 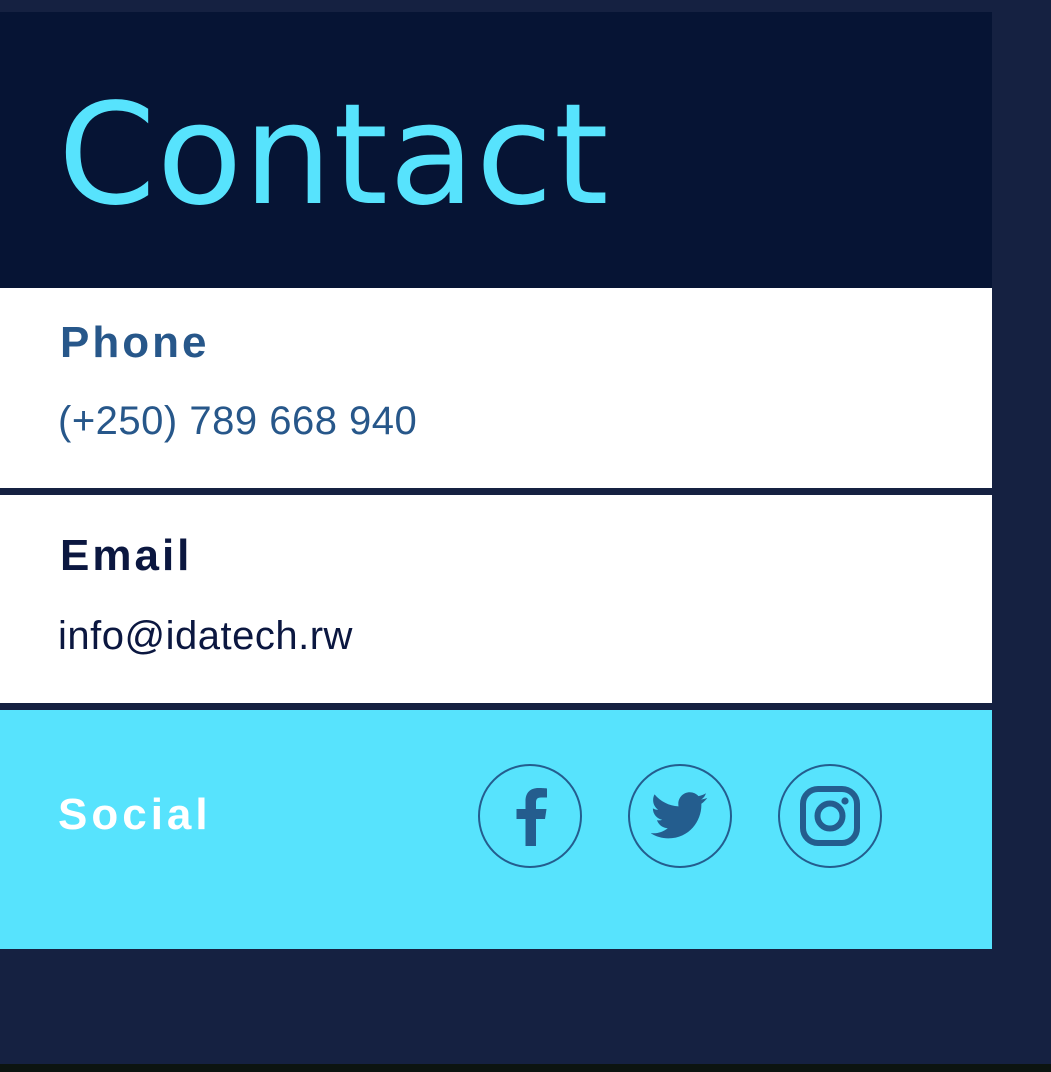 I want to click on twitter-icon, so click(x=679, y=815).